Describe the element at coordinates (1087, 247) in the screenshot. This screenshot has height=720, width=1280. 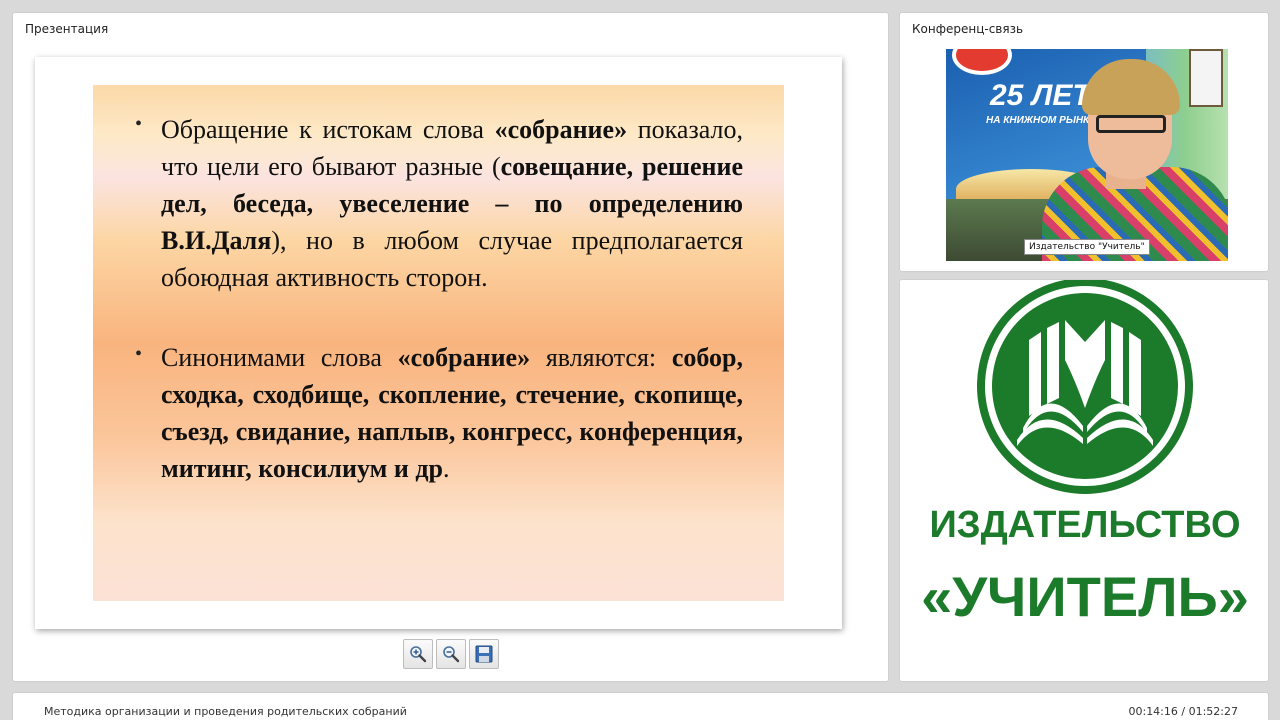
I see `video-caption: Издательство "Учитель"` at that location.